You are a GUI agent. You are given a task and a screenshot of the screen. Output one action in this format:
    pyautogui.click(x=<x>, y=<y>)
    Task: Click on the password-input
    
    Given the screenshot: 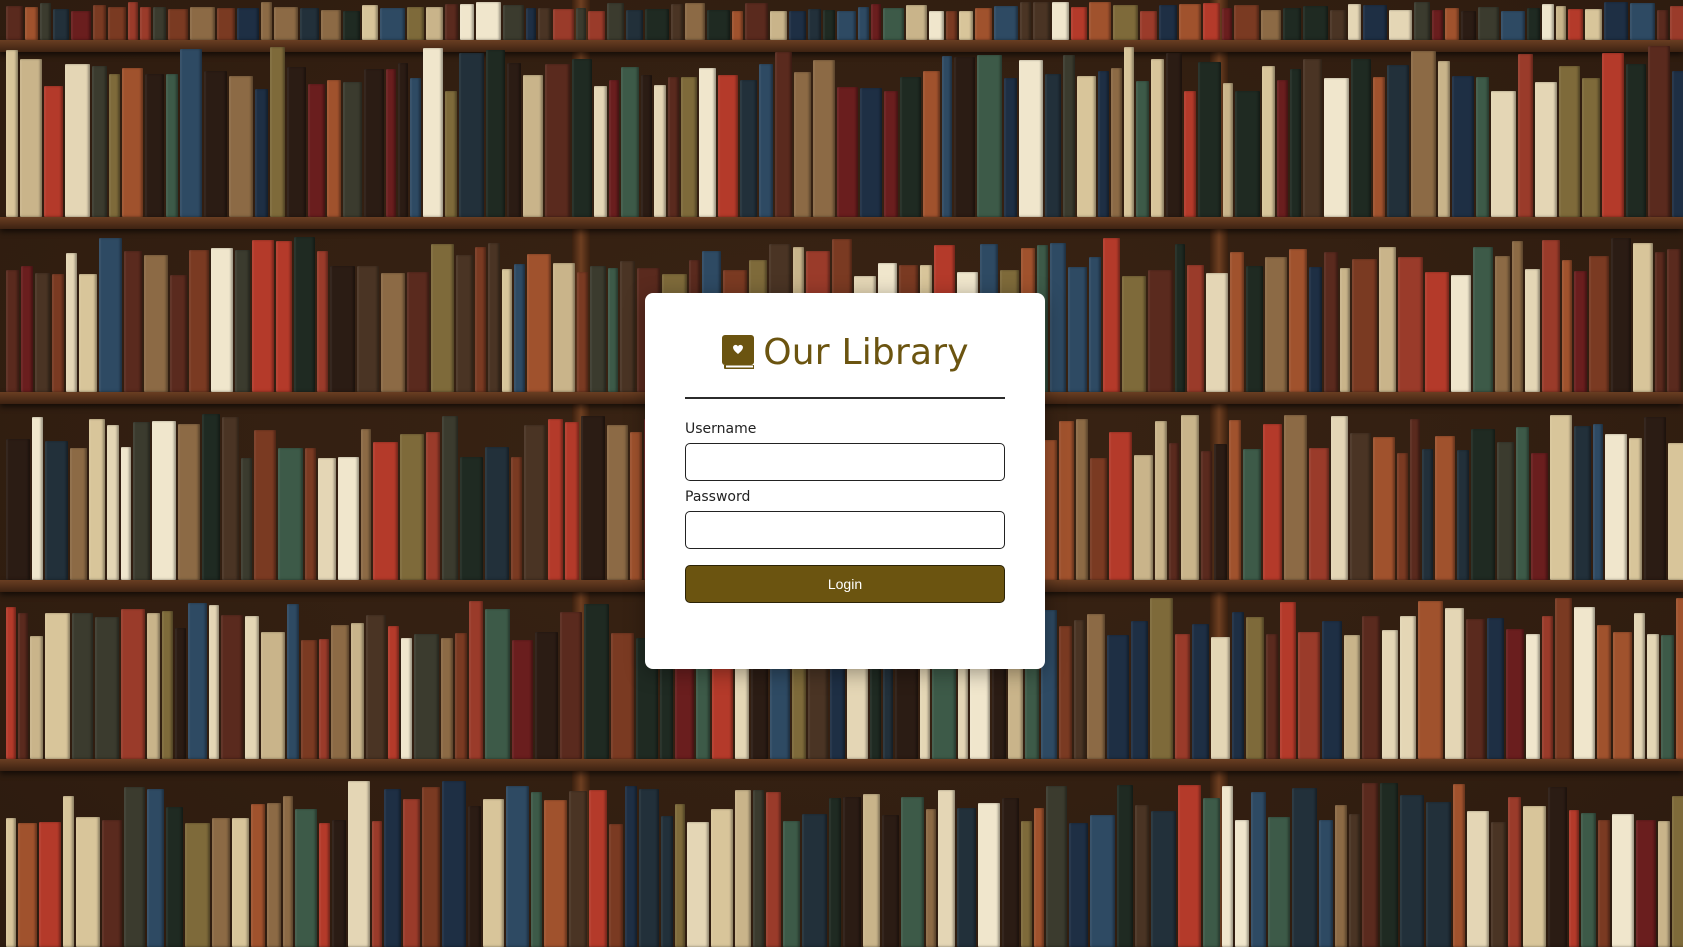 What is the action you would take?
    pyautogui.click(x=845, y=530)
    